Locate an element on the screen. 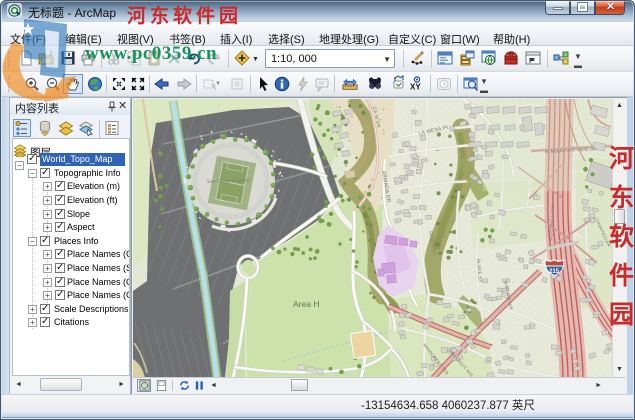  svg-text: 215 is located at coordinates (554, 272).